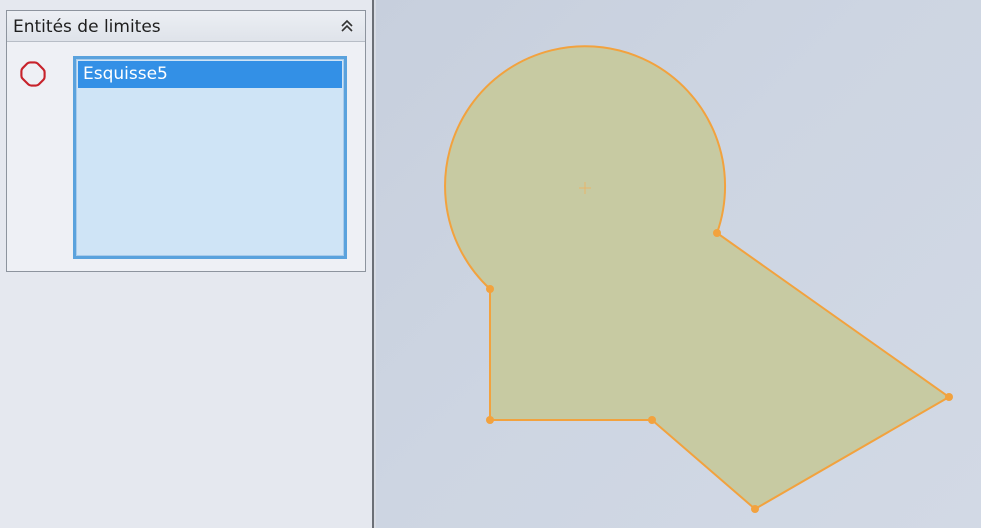 The height and width of the screenshot is (528, 981). Describe the element at coordinates (347, 26) in the screenshot. I see `chevron-double-up-icon` at that location.